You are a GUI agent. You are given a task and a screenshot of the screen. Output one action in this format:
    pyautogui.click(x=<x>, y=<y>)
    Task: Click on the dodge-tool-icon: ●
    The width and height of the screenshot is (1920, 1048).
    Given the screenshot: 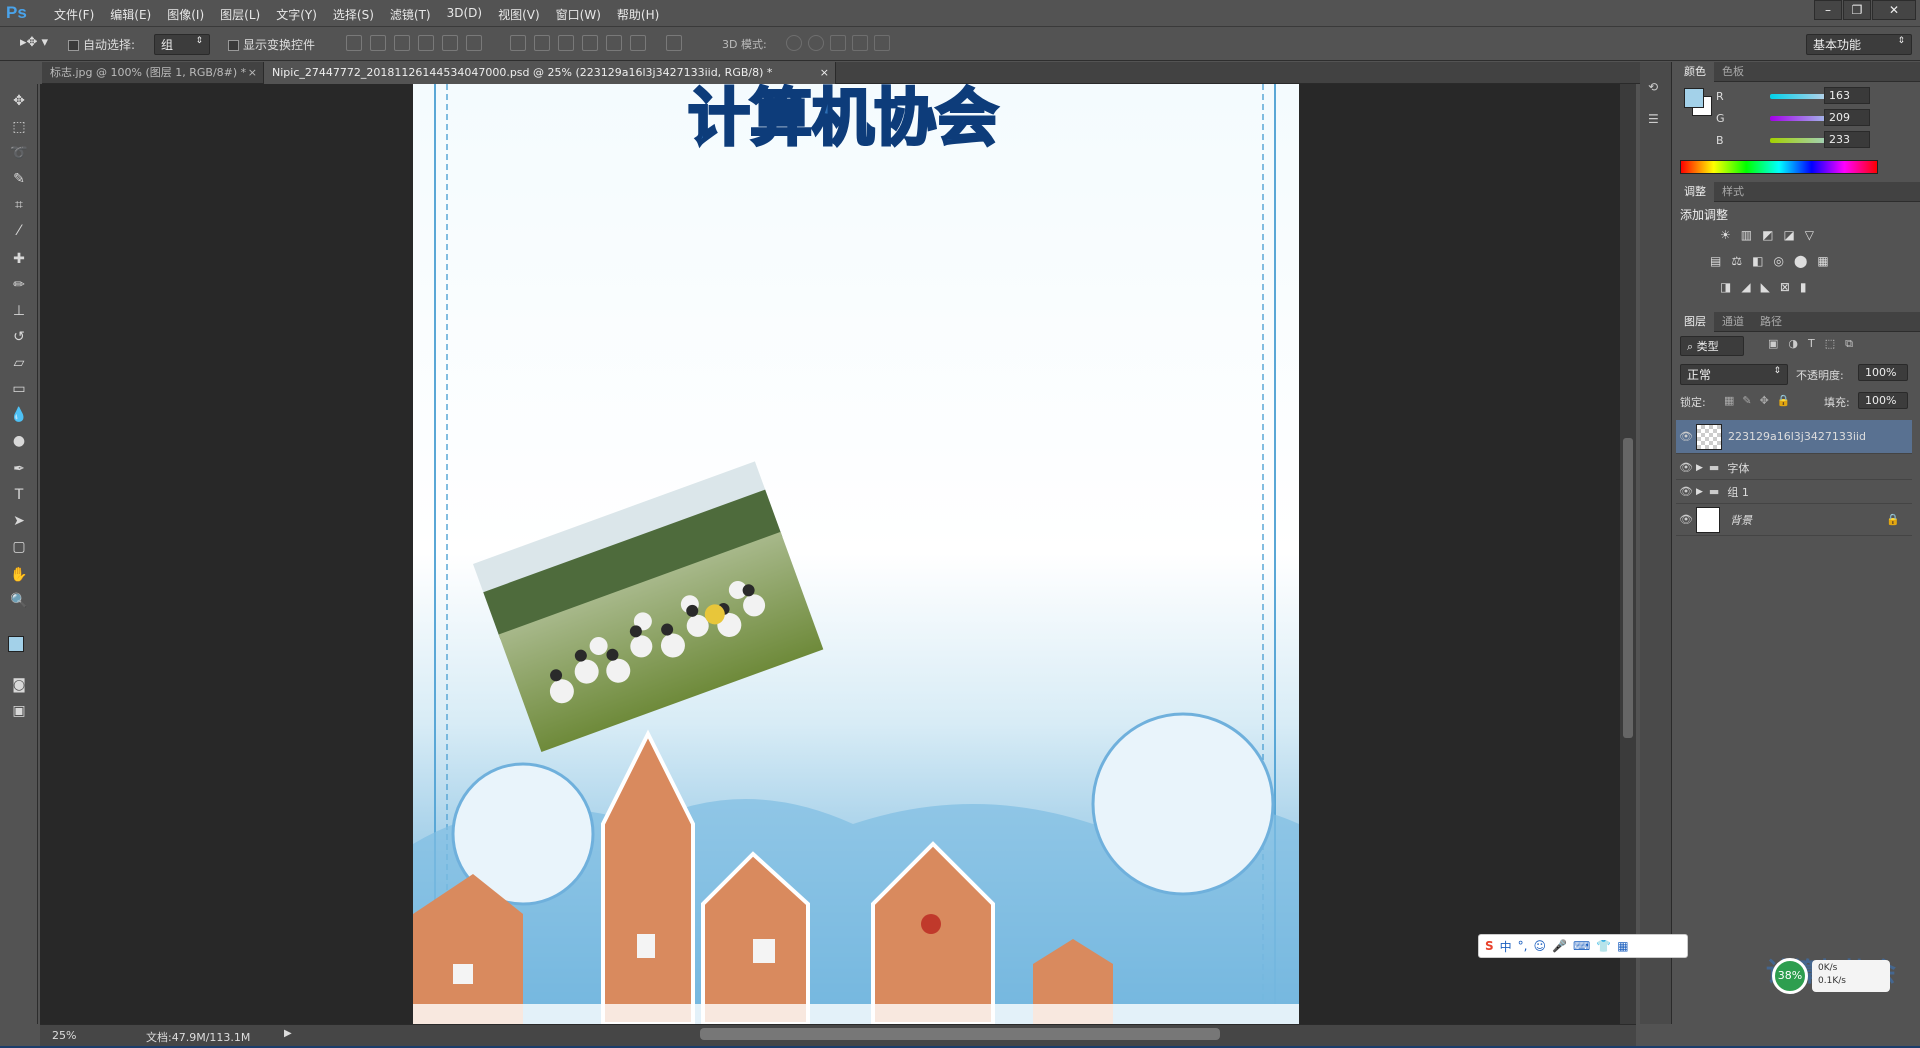 What is the action you would take?
    pyautogui.click(x=19, y=441)
    